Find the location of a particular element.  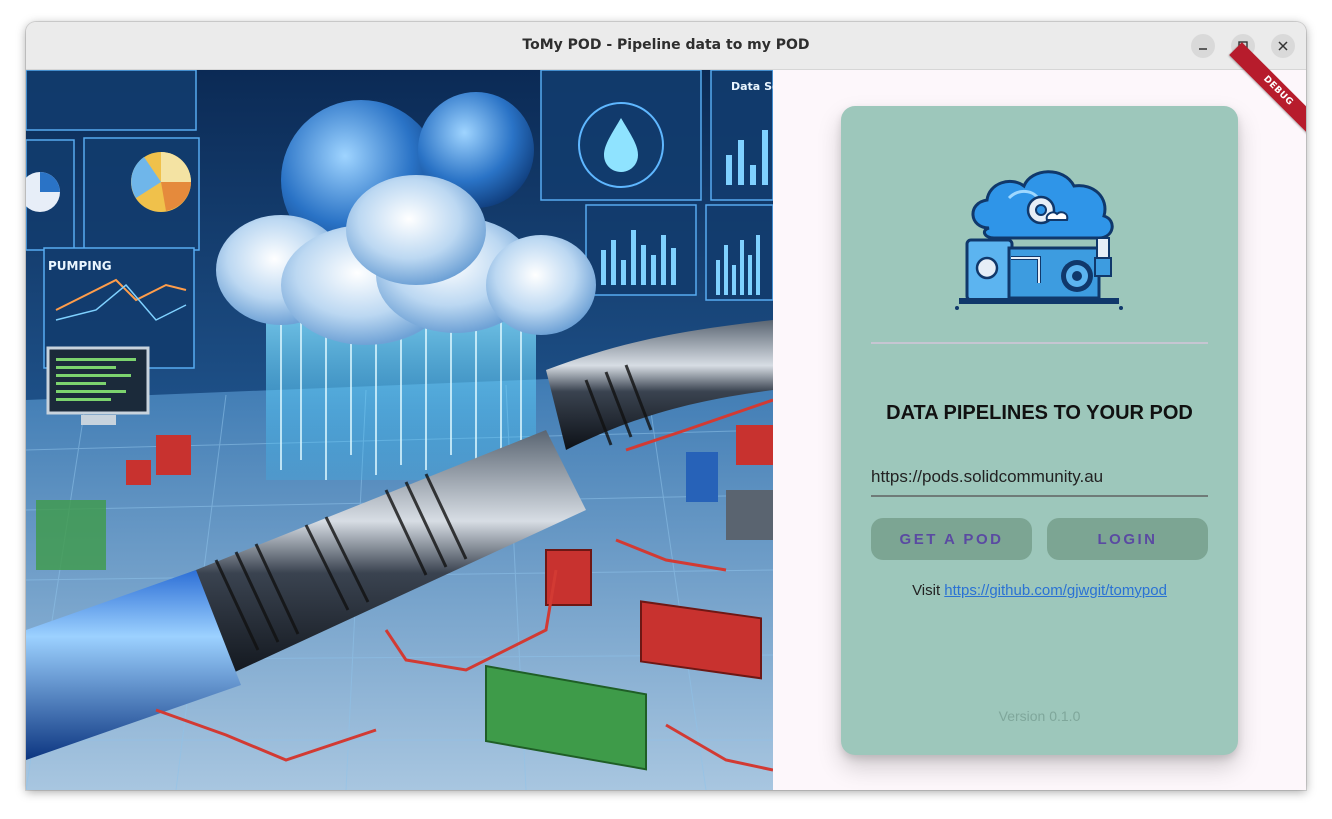

pumping-label: PUMPING is located at coordinates (80, 266).